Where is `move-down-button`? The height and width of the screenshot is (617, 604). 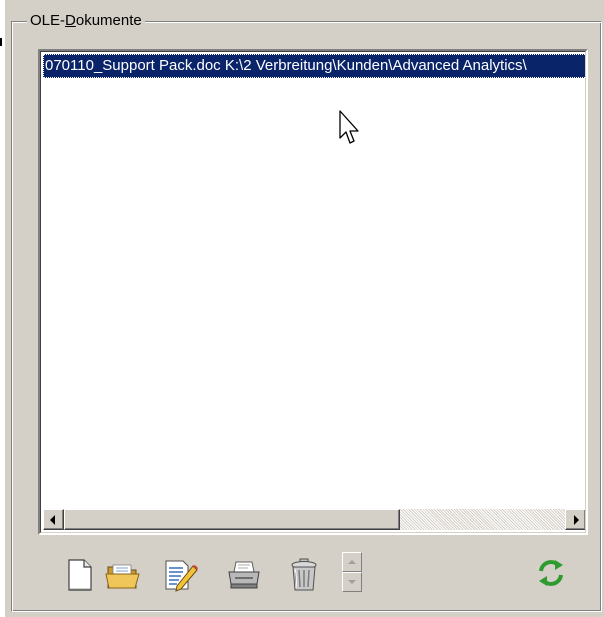 move-down-button is located at coordinates (352, 582).